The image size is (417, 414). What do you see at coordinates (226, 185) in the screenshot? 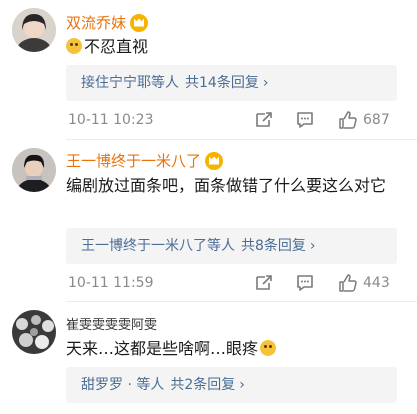
I see `comment-body: 编剧放过面条吧，面条做错了什么要这么对它` at bounding box center [226, 185].